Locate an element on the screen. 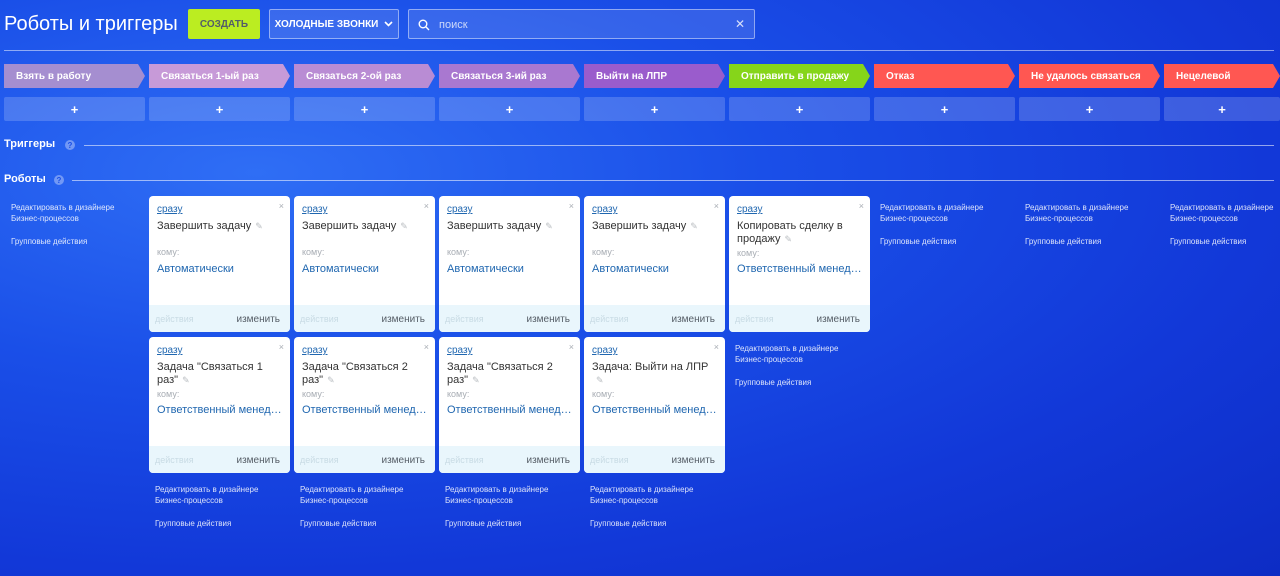 Image resolution: width=1280 pixels, height=576 pixels. stage-3: Связаться 2-ой раз is located at coordinates (364, 76).